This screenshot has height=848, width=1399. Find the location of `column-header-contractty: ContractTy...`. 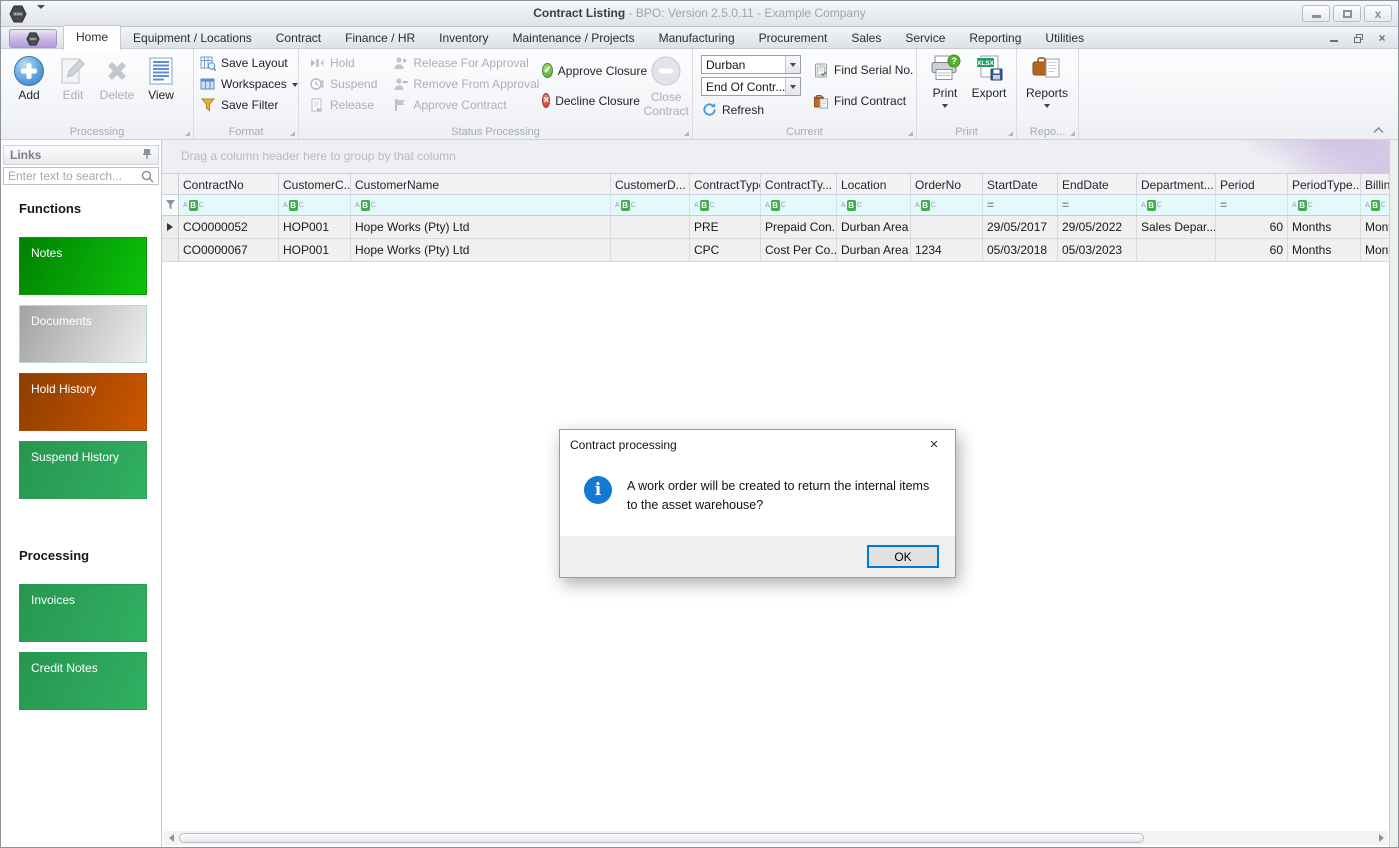

column-header-contractty: ContractTy... is located at coordinates (799, 184).